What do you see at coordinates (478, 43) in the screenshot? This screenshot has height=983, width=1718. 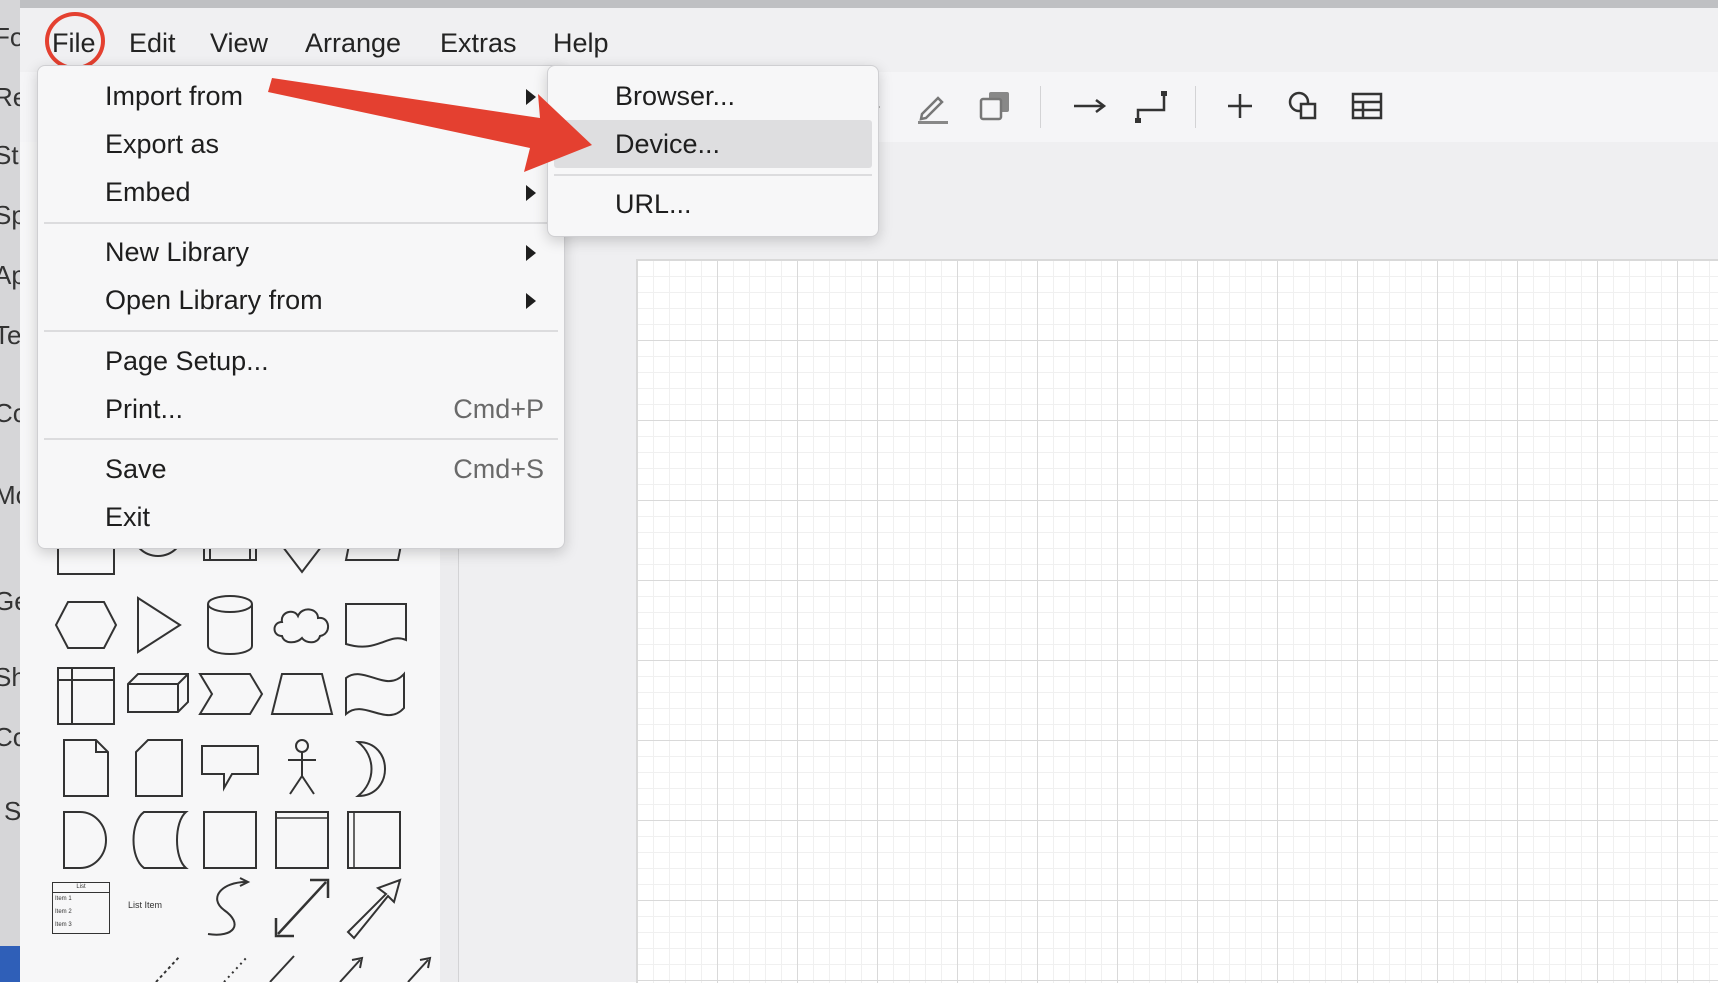 I see `menu-extras: Extras` at bounding box center [478, 43].